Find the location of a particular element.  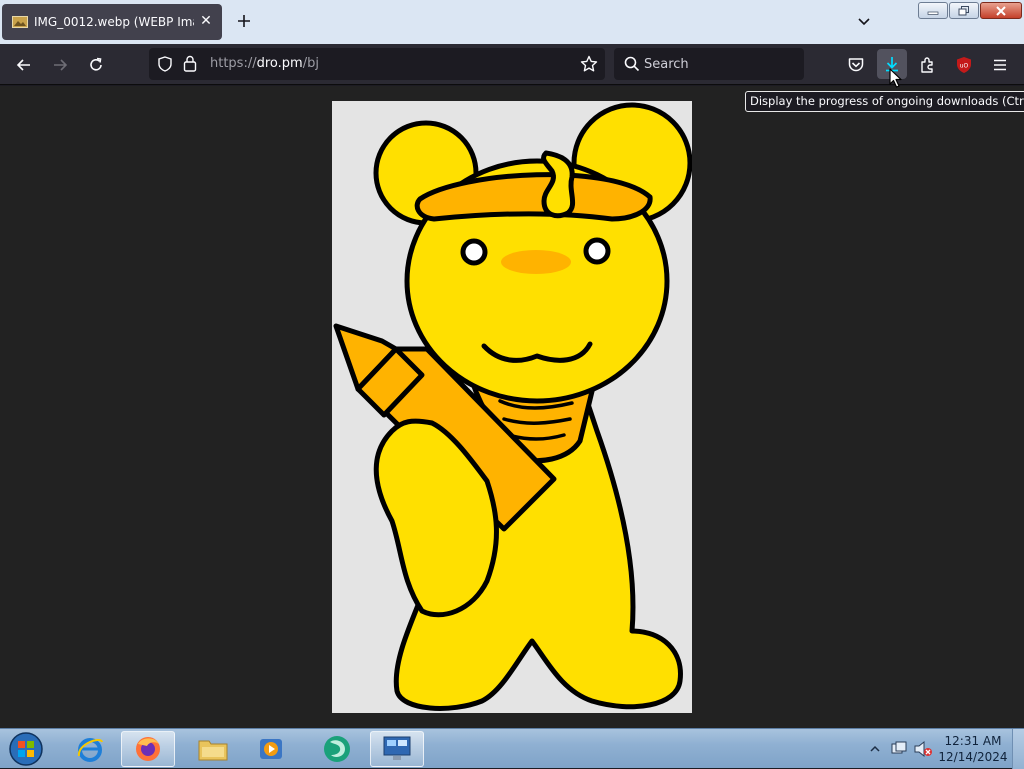

taskbar-media-player is located at coordinates (271, 749).